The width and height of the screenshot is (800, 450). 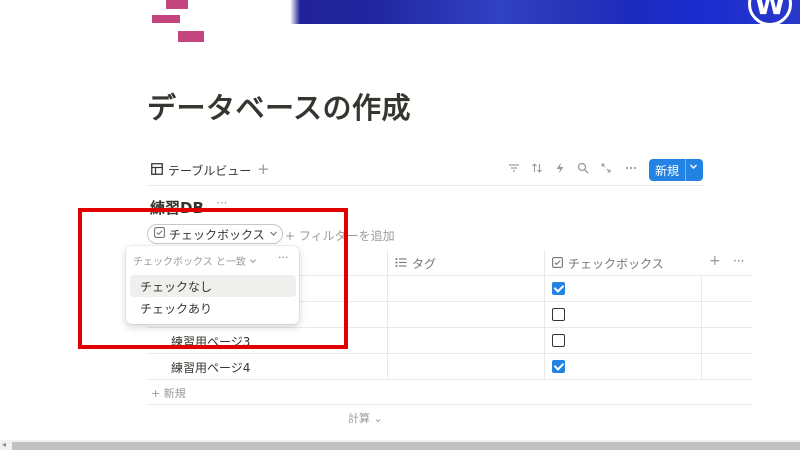 I want to click on scroll-left-icon: ◂, so click(x=4, y=444).